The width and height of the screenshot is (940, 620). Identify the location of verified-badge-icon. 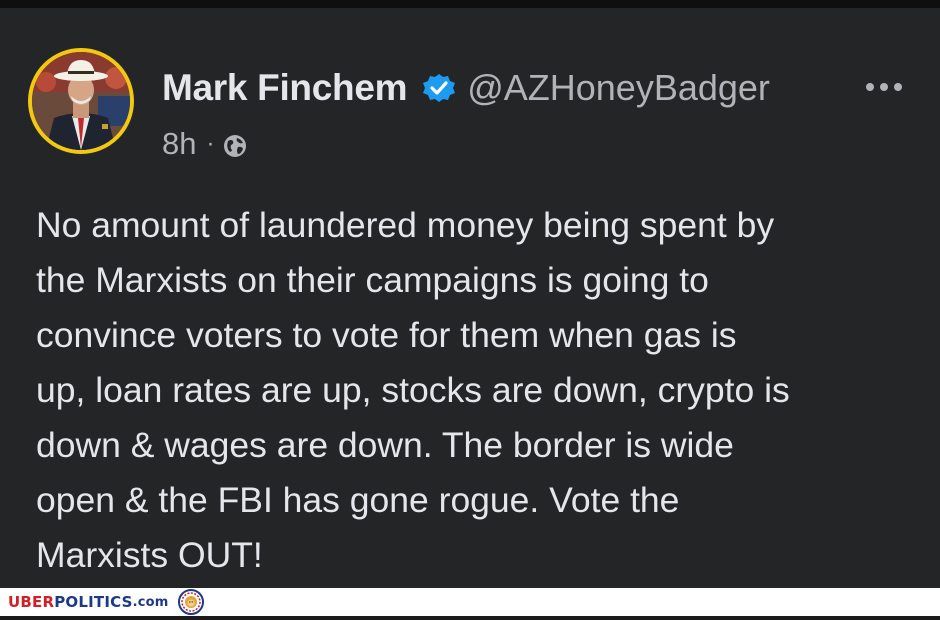
(439, 88).